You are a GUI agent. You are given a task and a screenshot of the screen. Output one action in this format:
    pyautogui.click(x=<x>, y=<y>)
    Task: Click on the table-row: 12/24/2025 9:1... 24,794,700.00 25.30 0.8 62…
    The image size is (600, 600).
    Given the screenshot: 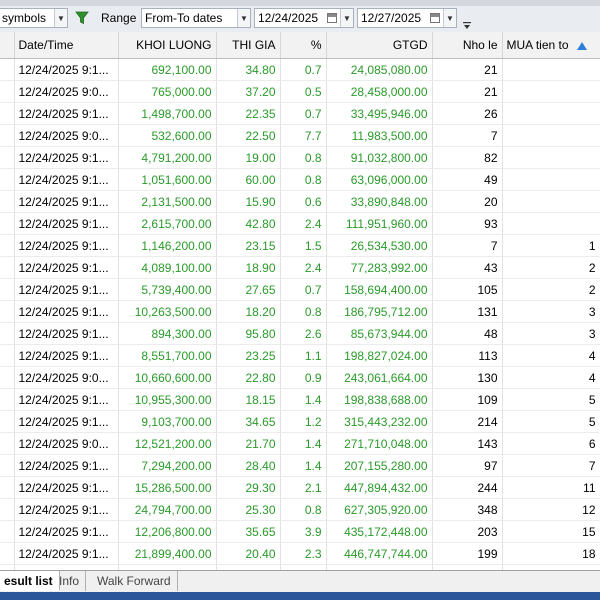 What is the action you would take?
    pyautogui.click(x=300, y=509)
    